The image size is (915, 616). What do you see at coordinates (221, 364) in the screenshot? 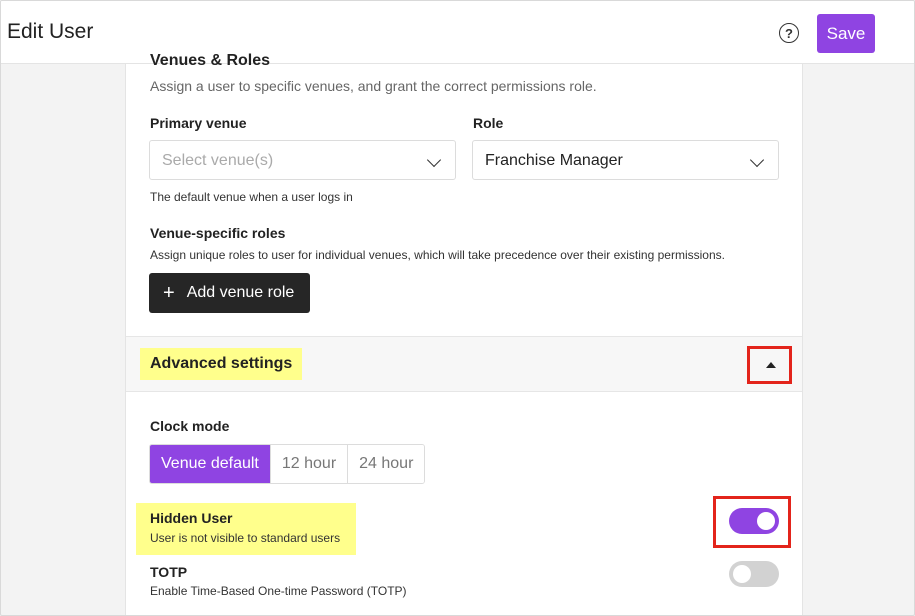
I see `advanced-settings-title: Advanced settings` at bounding box center [221, 364].